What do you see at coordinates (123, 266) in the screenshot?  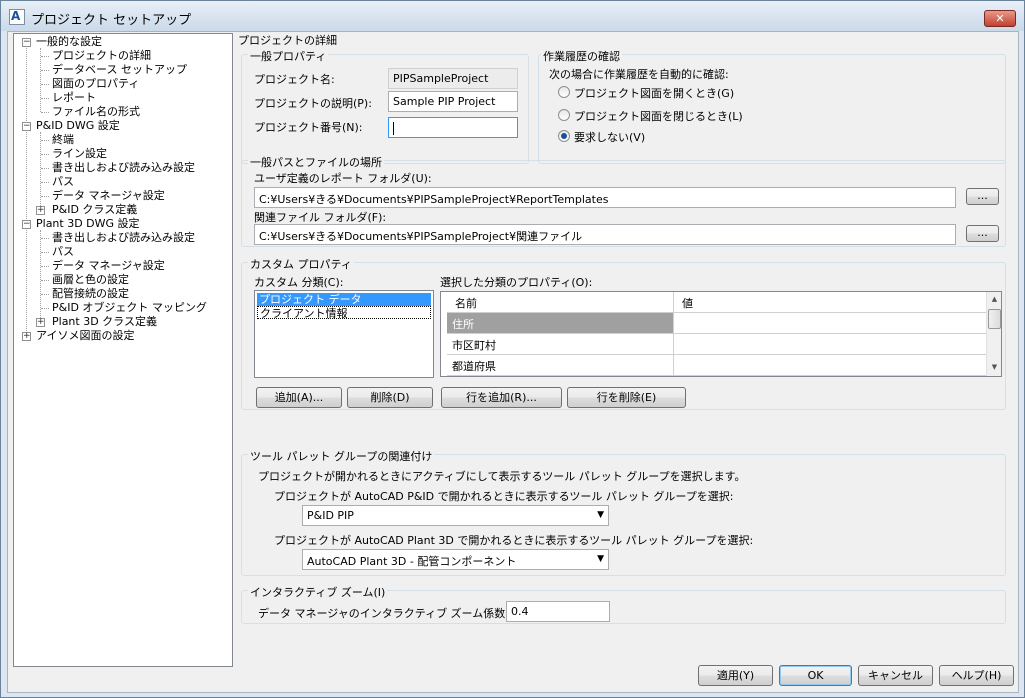 I see `tree-item-plant3d-data-manager: データ マネージャ設定` at bounding box center [123, 266].